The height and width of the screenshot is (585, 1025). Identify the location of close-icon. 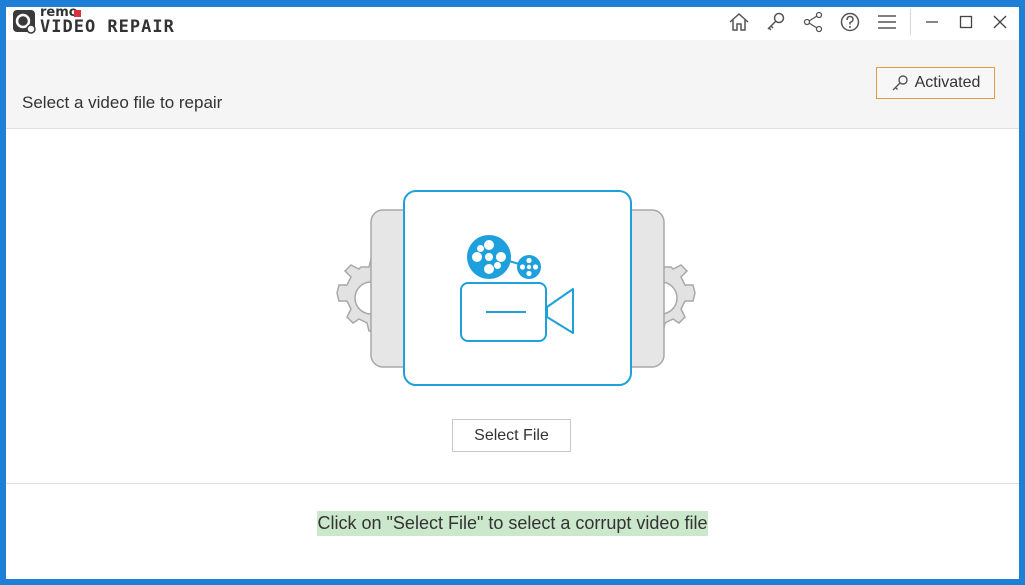
(1000, 22).